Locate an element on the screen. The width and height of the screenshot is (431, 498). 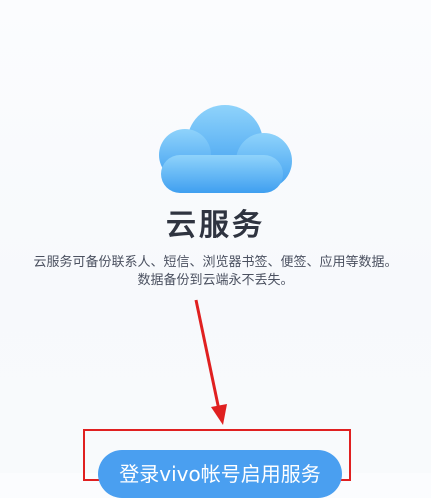
description-line-1: 云服务可备份联系人、短信、浏览器书签、便签、应用等数据。 is located at coordinates (215, 262).